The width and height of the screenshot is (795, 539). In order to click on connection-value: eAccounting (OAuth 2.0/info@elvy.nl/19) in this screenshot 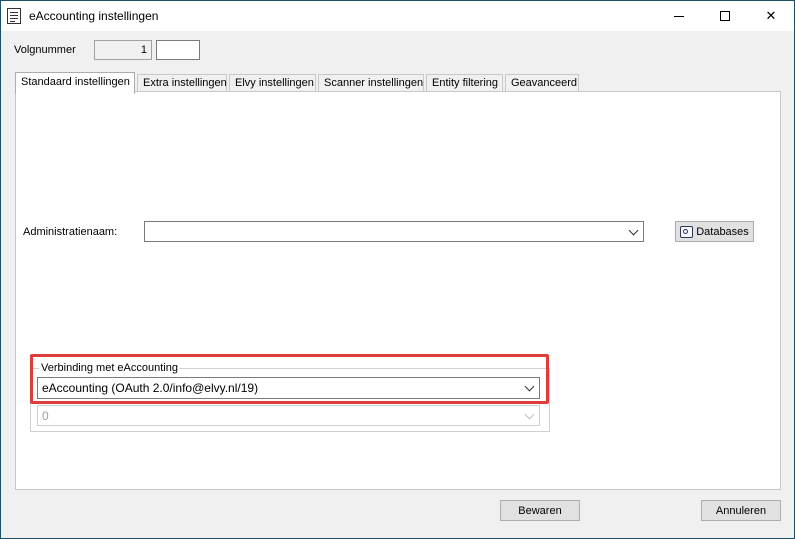, I will do `click(150, 388)`.